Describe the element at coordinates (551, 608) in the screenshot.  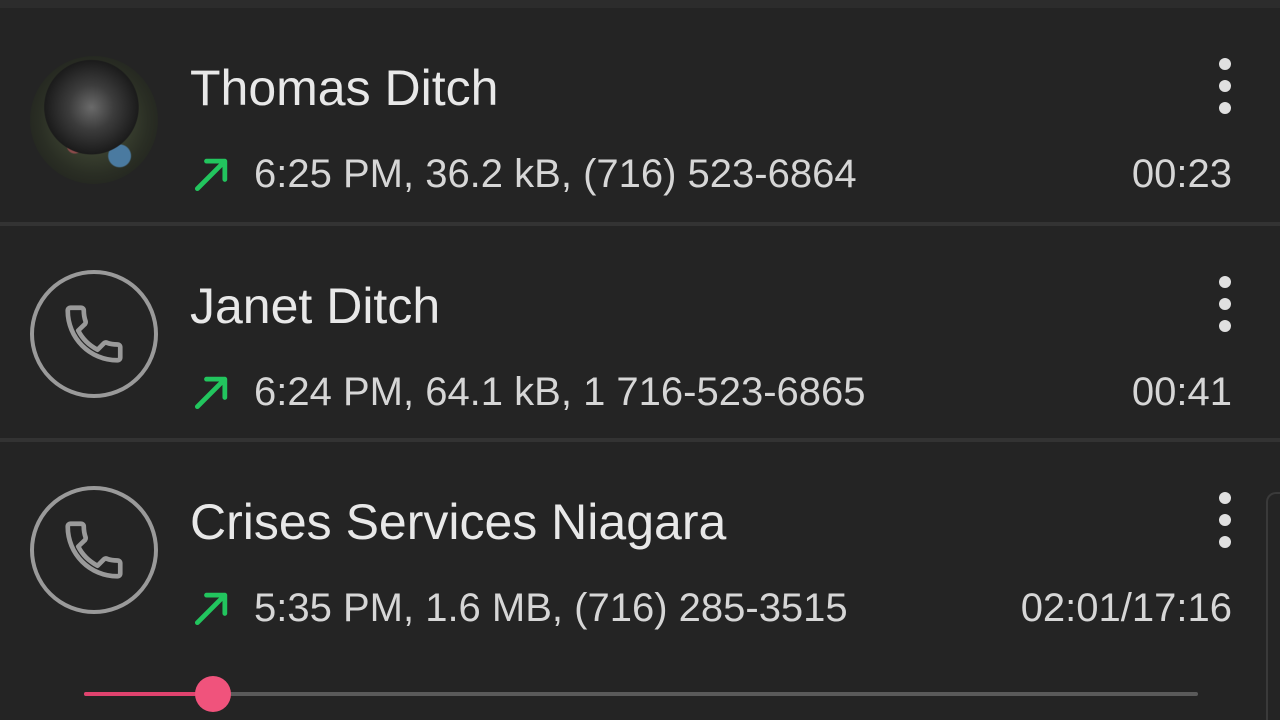
I see `call-meta: 5:35 PM, 1.6 MB, (716) 285-3515` at that location.